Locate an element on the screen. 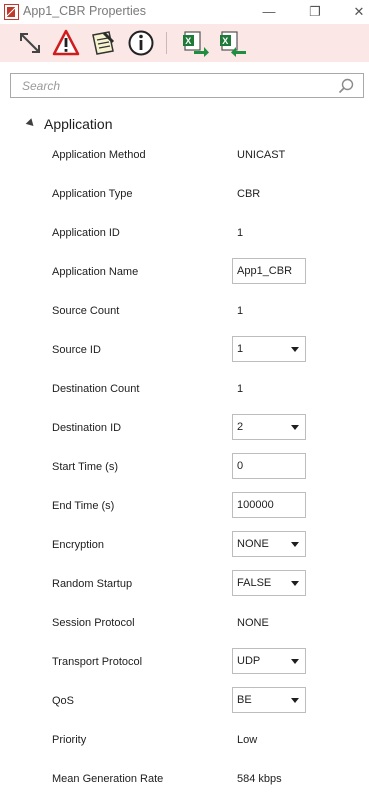  property-label: Application Name is located at coordinates (95, 271).